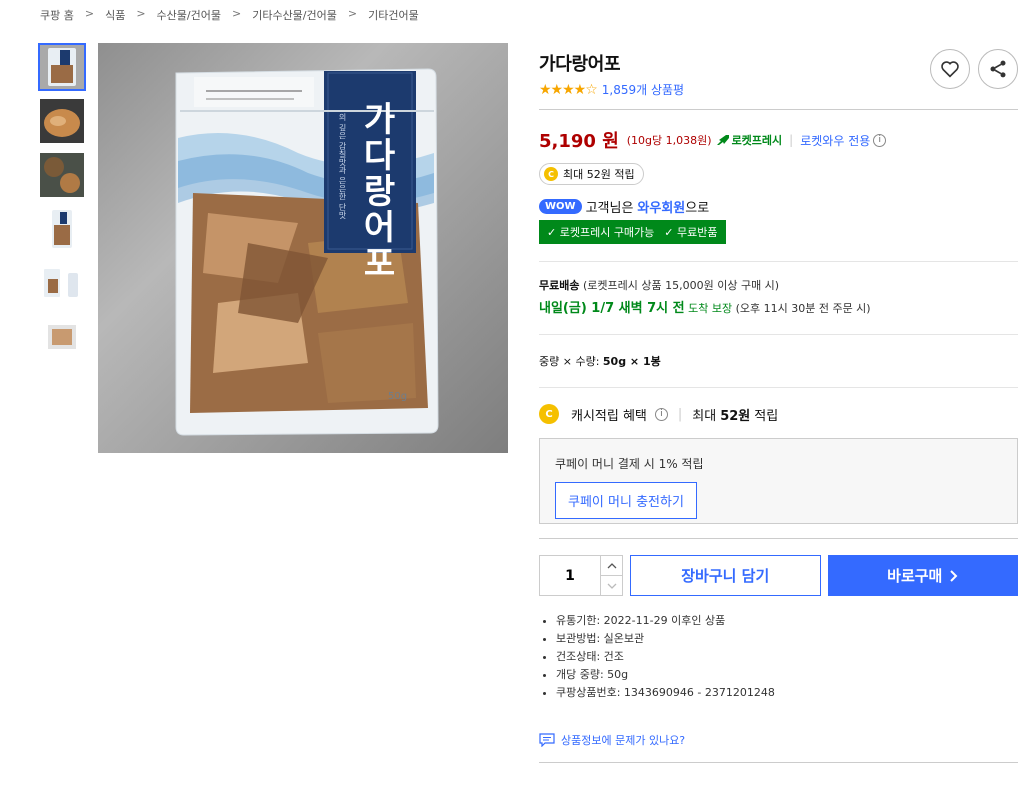 This screenshot has width=1028, height=807. I want to click on coupay-reward-text: 쿠페이 머니 결제 시 1% 적립, so click(629, 464).